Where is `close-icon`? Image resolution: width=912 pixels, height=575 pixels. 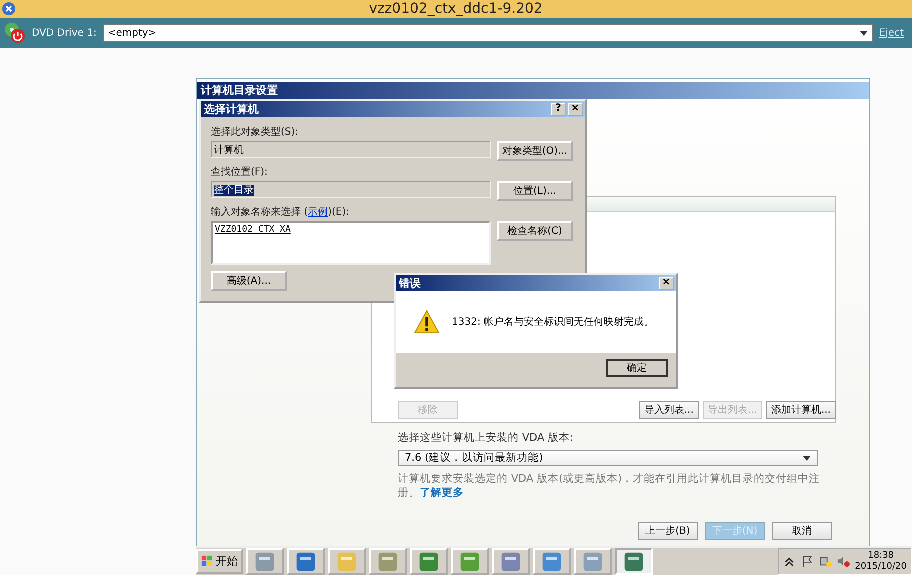
close-icon is located at coordinates (9, 9).